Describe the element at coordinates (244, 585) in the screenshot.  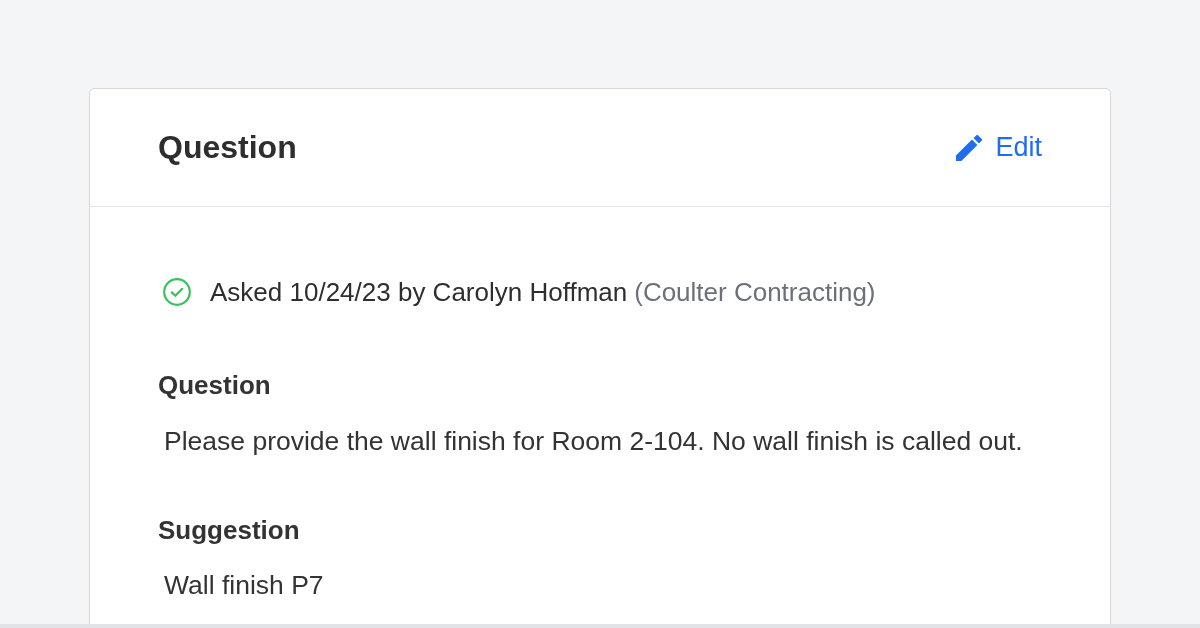
I see `section-text: Wall finish P7` at that location.